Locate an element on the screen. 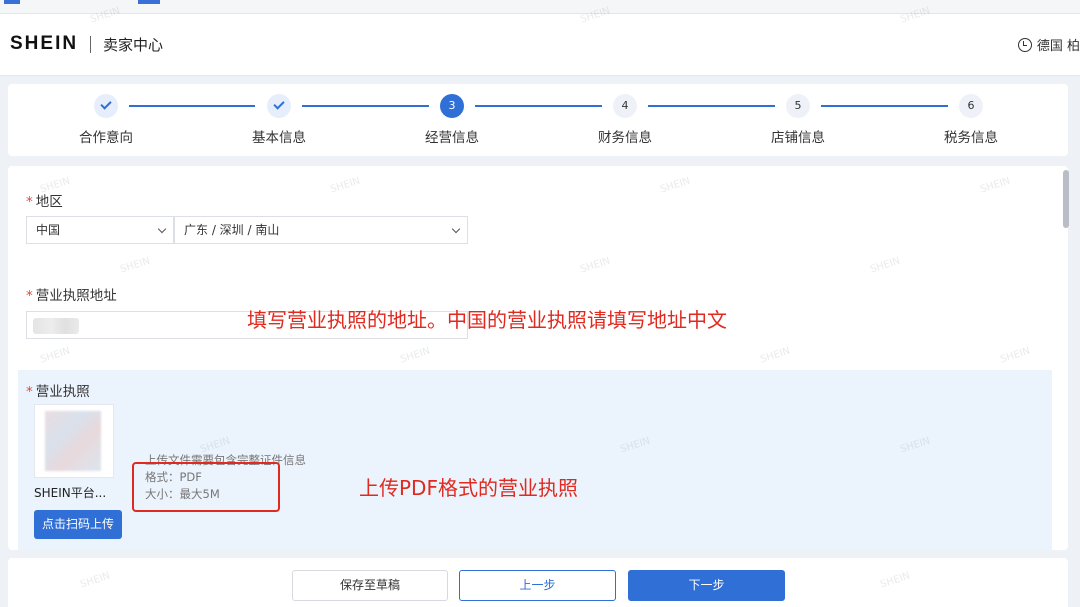 This screenshot has width=1080, height=607. region-selector: 德国 柏 is located at coordinates (1048, 44).